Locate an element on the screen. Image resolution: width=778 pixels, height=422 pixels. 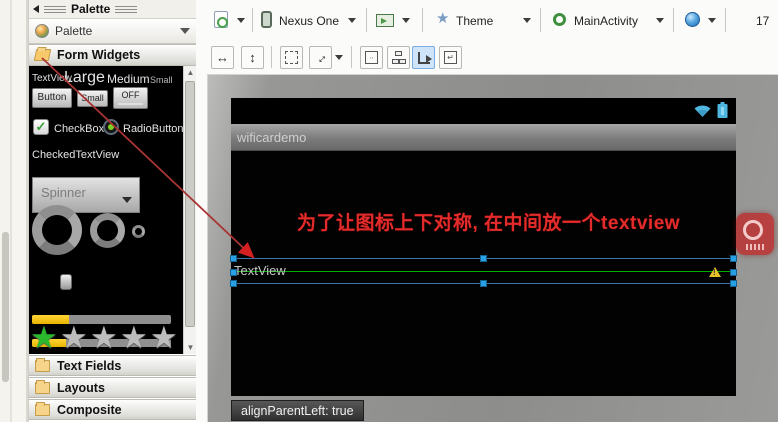
section-label: Composite is located at coordinates (89, 409).